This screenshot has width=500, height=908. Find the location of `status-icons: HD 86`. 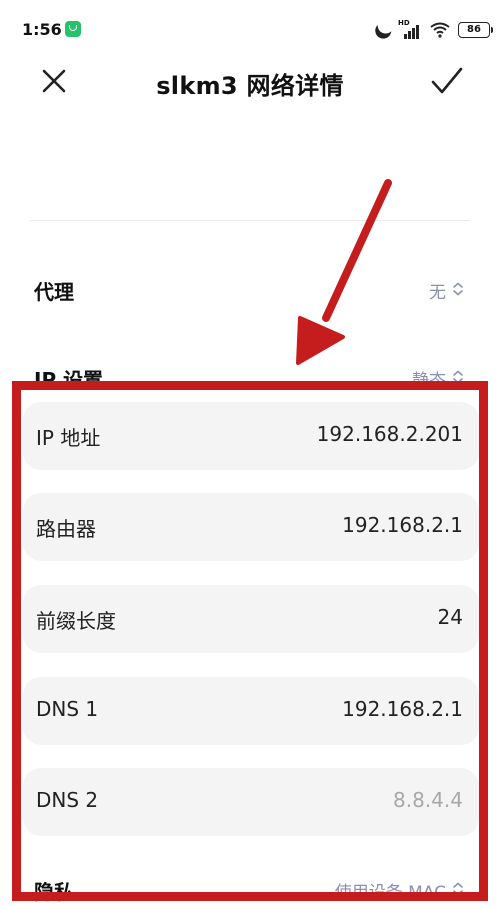

status-icons: HD 86 is located at coordinates (433, 28).